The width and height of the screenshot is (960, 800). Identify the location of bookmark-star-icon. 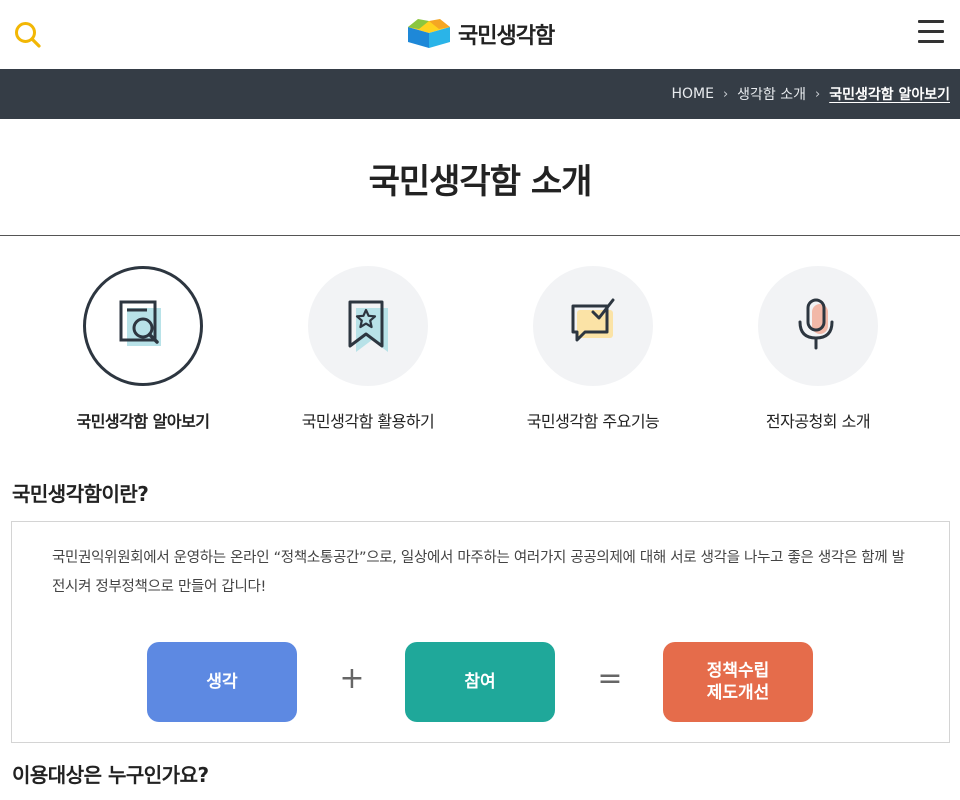
(368, 326).